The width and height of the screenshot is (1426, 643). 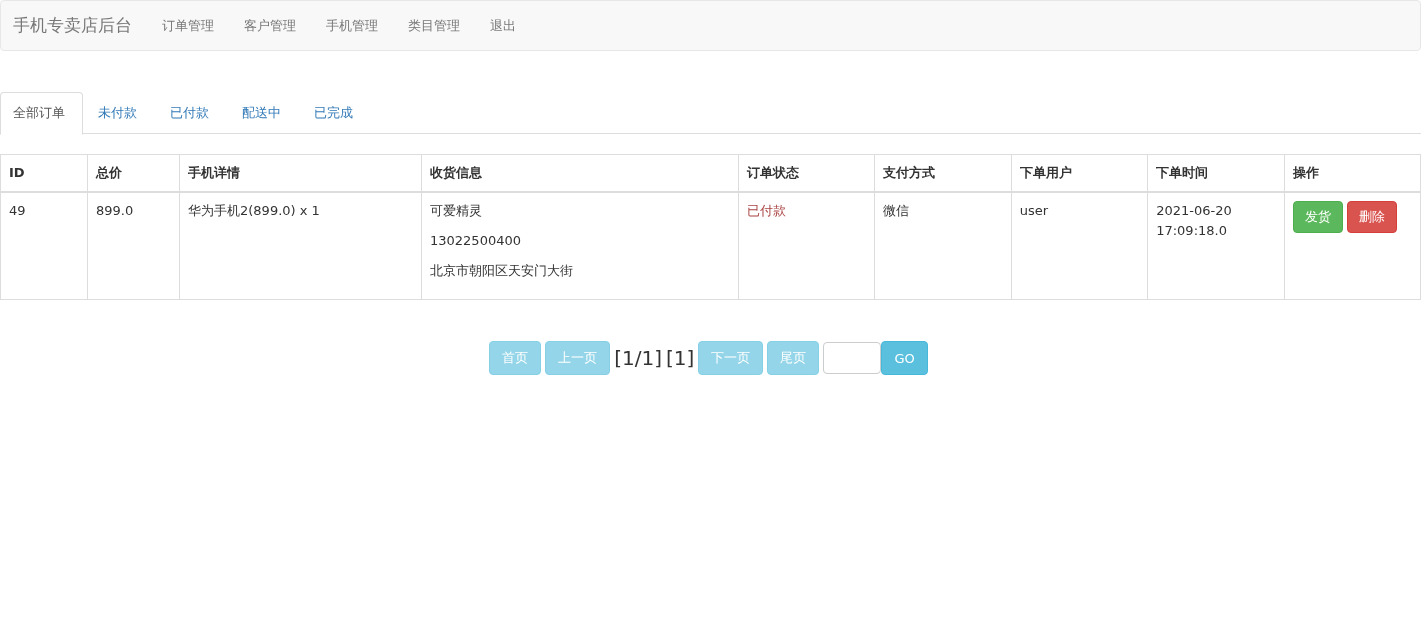 I want to click on page-input-field, so click(x=852, y=358).